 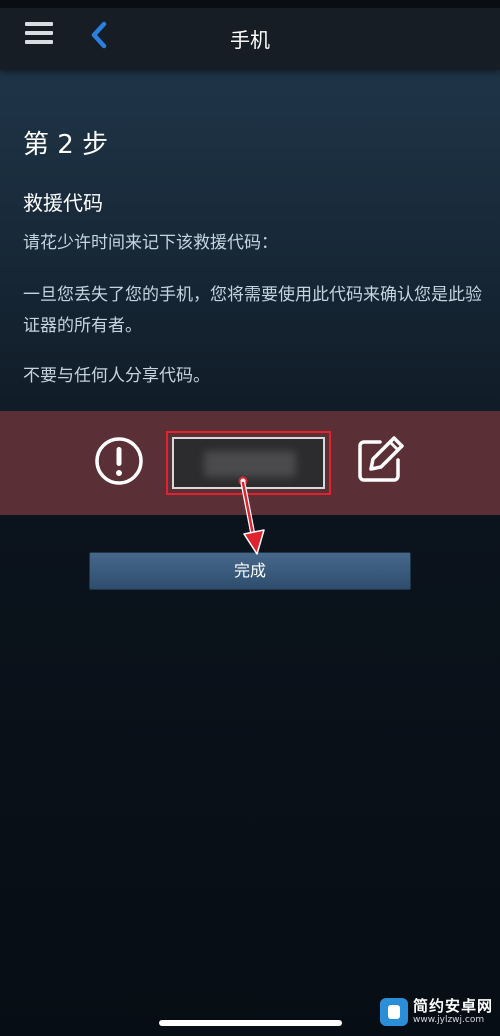 What do you see at coordinates (116, 376) in the screenshot?
I see `do-not-share-text: 不要与任何人分享代码。` at bounding box center [116, 376].